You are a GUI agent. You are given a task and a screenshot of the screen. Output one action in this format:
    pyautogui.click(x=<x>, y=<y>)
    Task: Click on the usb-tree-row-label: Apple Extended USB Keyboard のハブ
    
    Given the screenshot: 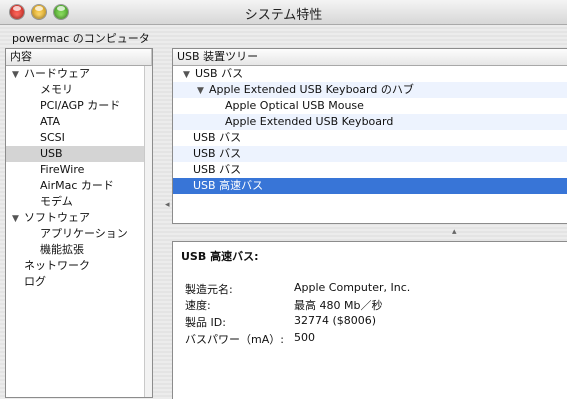 What is the action you would take?
    pyautogui.click(x=311, y=89)
    